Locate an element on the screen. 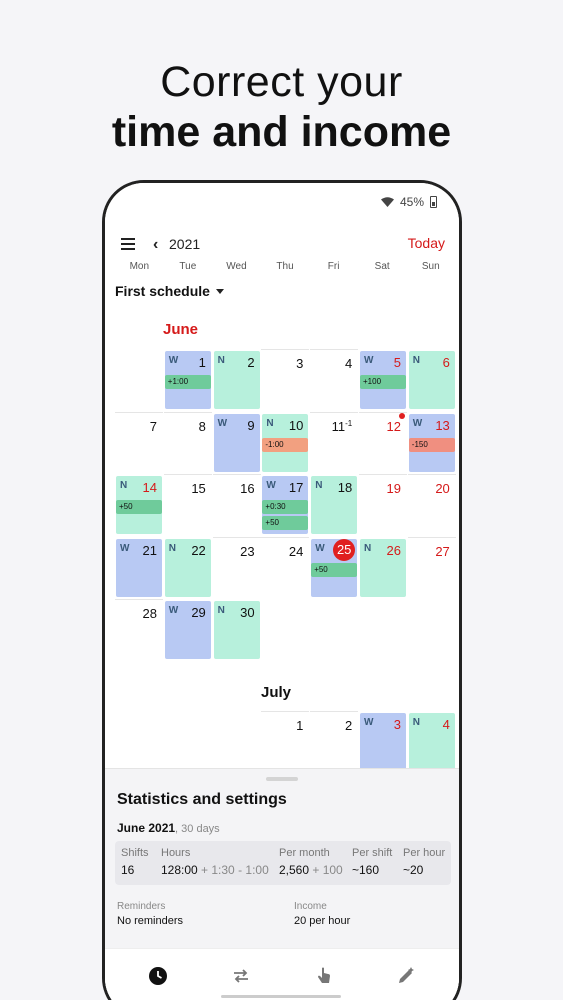 This screenshot has height=1000, width=563. calendar-day-6: N6 is located at coordinates (432, 380).